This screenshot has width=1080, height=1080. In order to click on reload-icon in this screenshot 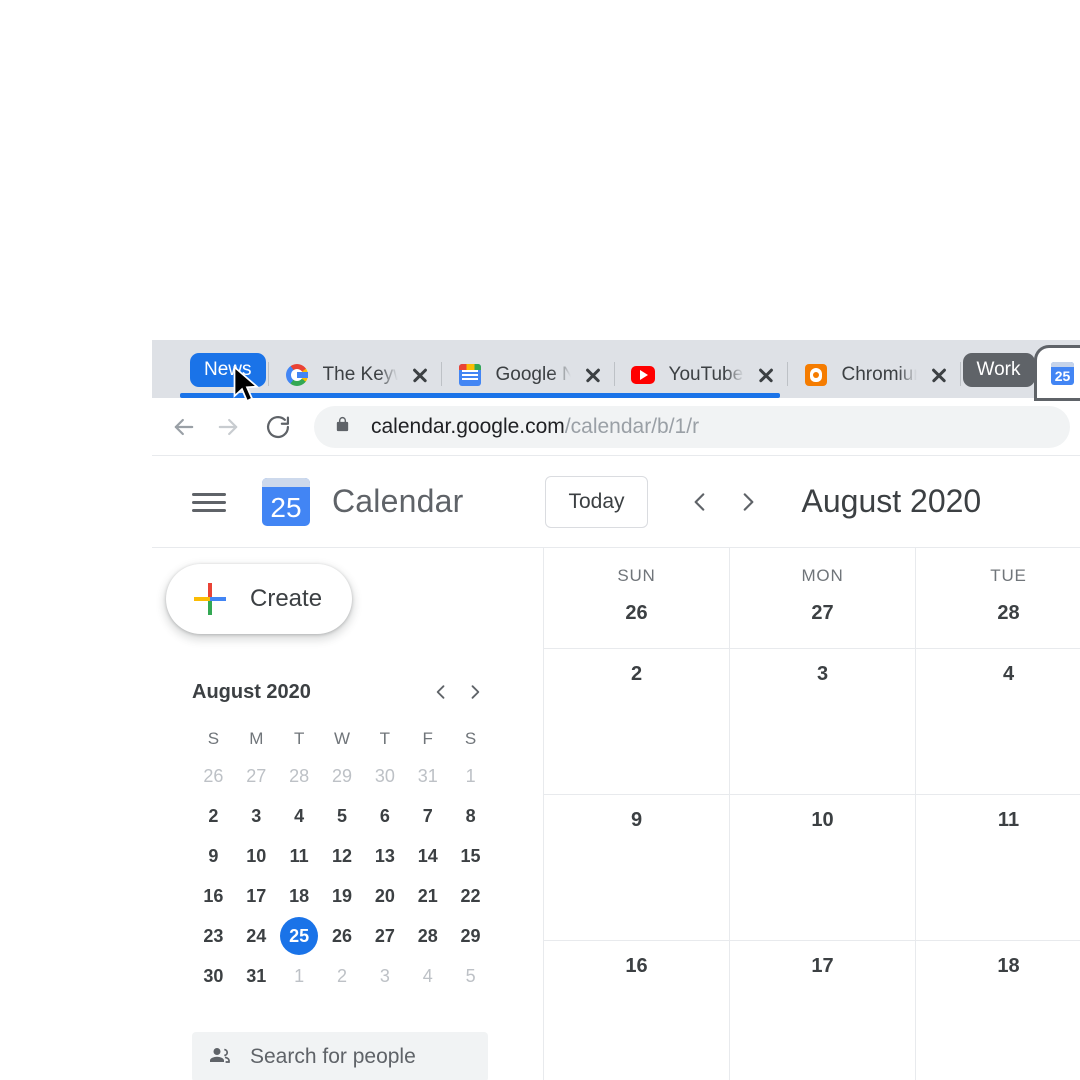, I will do `click(278, 427)`.